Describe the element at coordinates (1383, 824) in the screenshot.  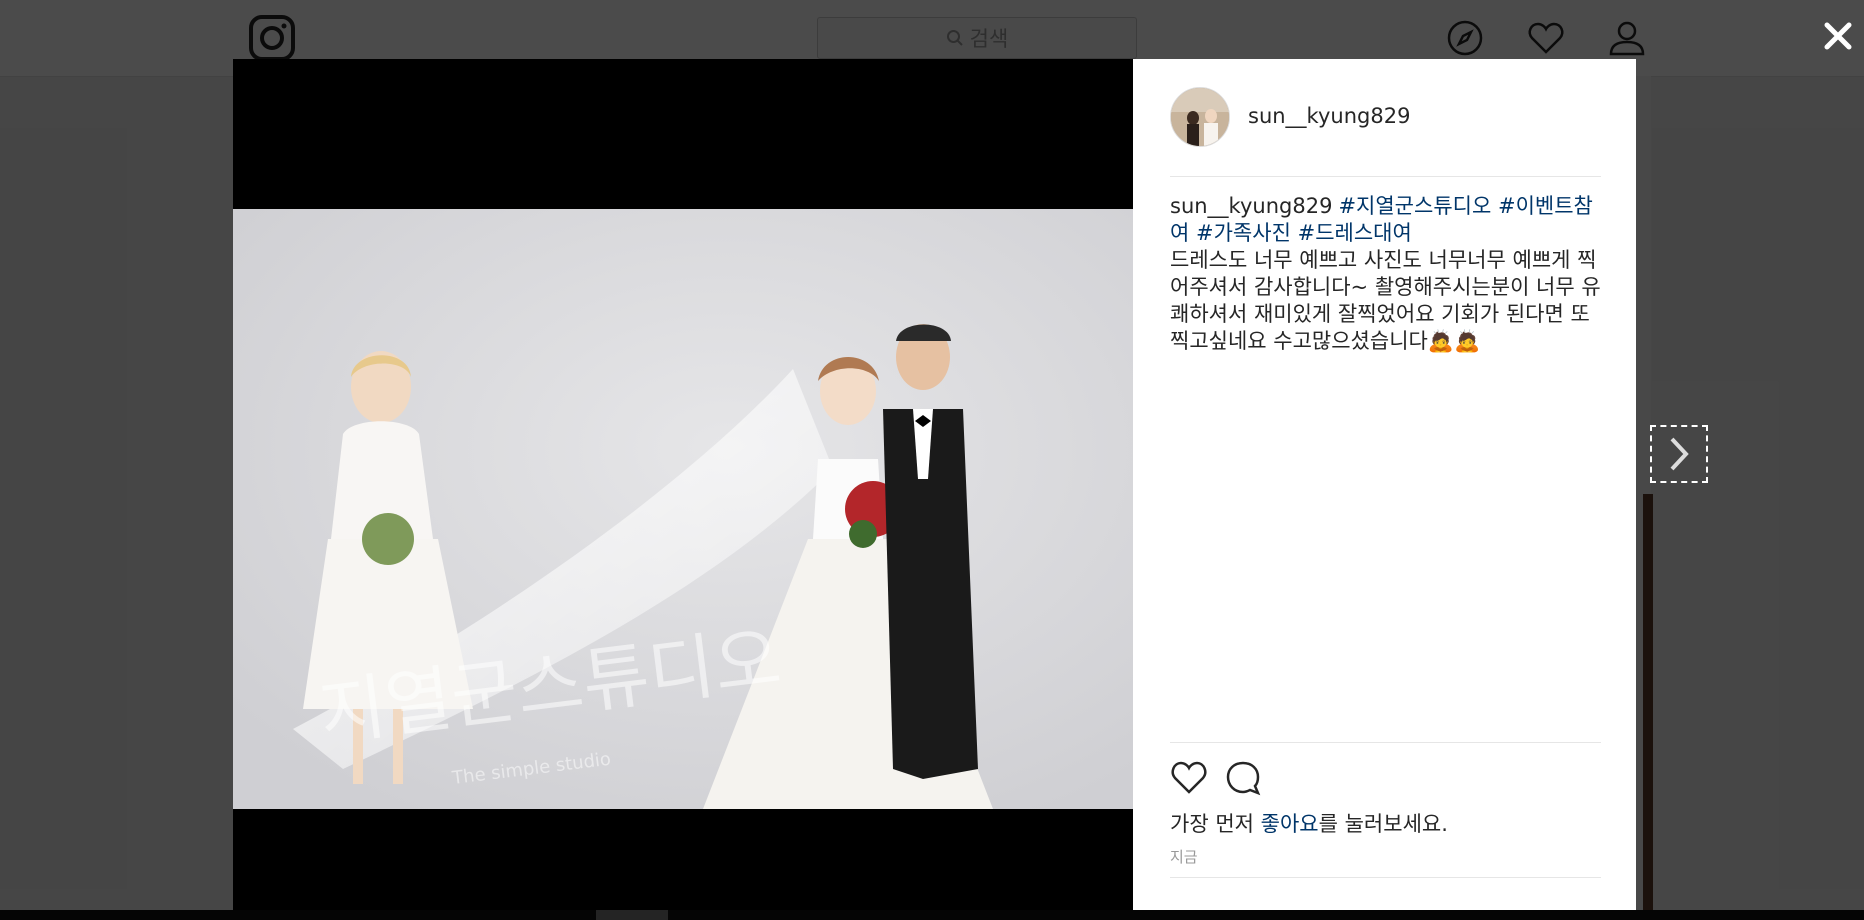
I see `likes-suffix: 를 눌러보세요.` at that location.